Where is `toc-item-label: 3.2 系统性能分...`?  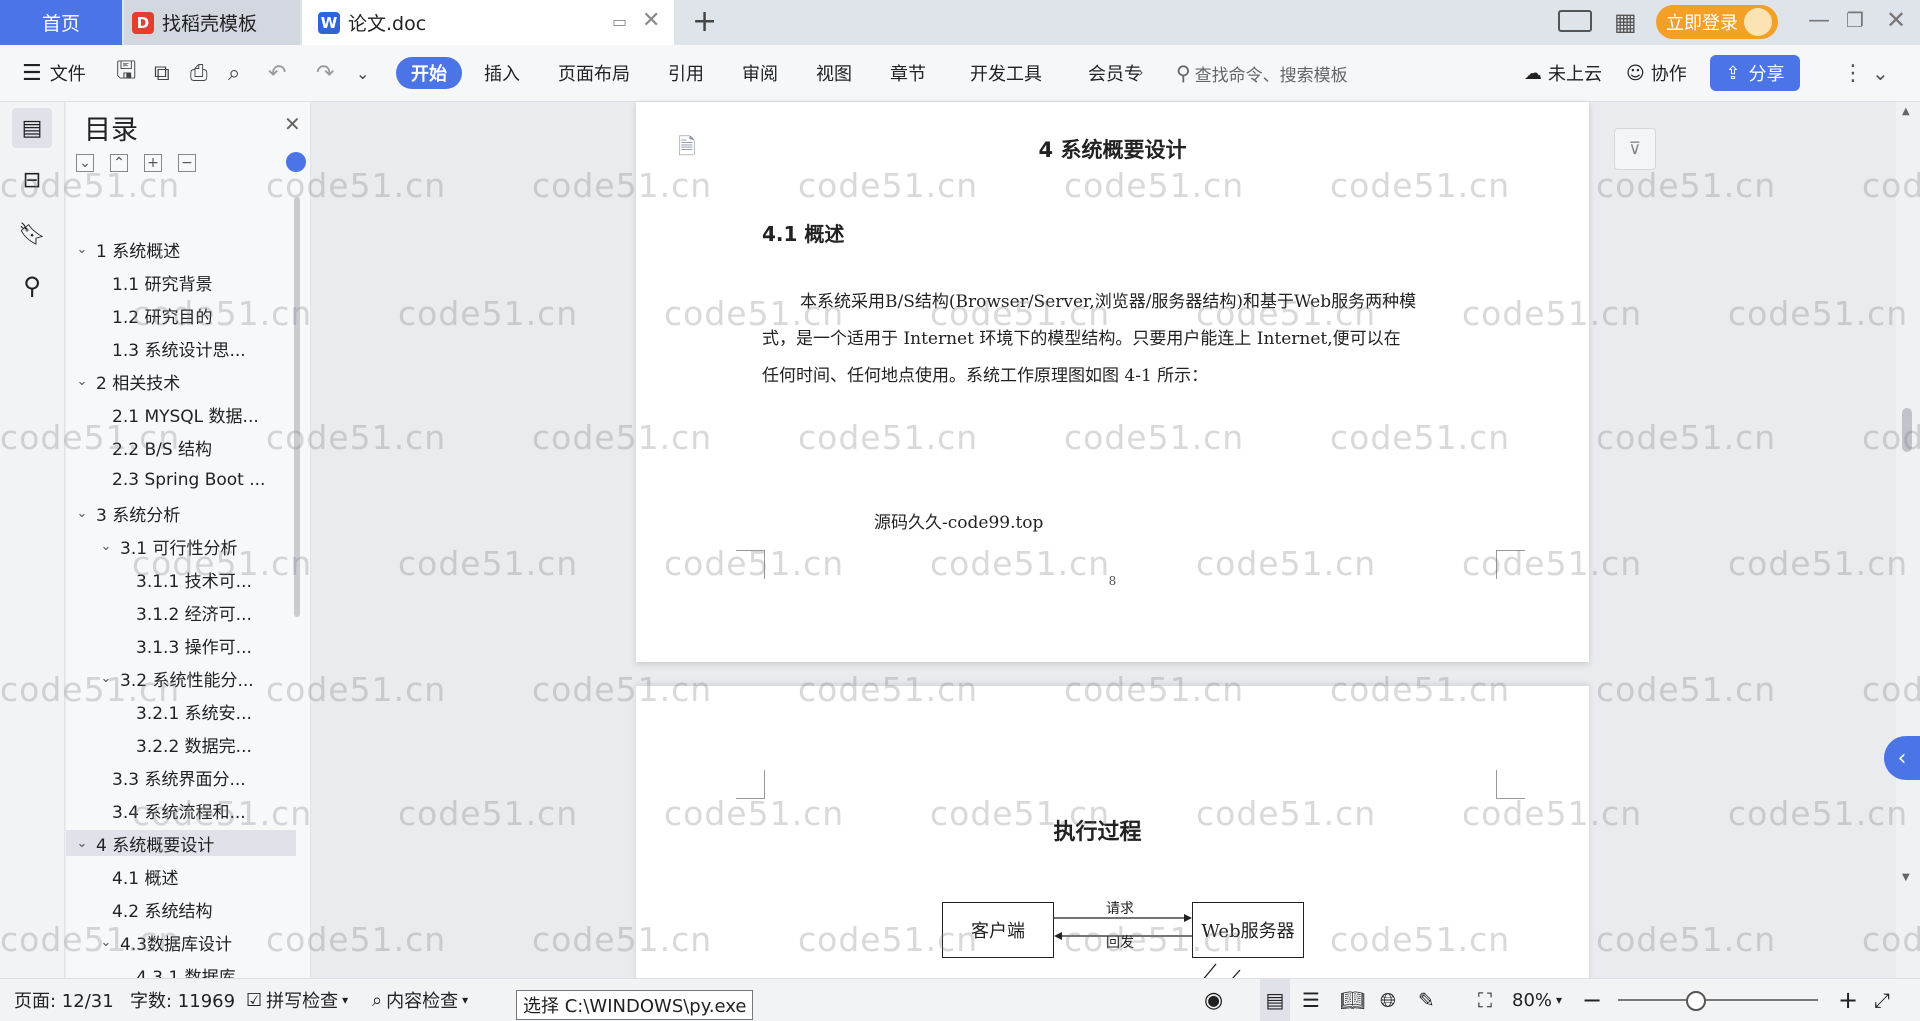
toc-item-label: 3.2 系统性能分... is located at coordinates (187, 680).